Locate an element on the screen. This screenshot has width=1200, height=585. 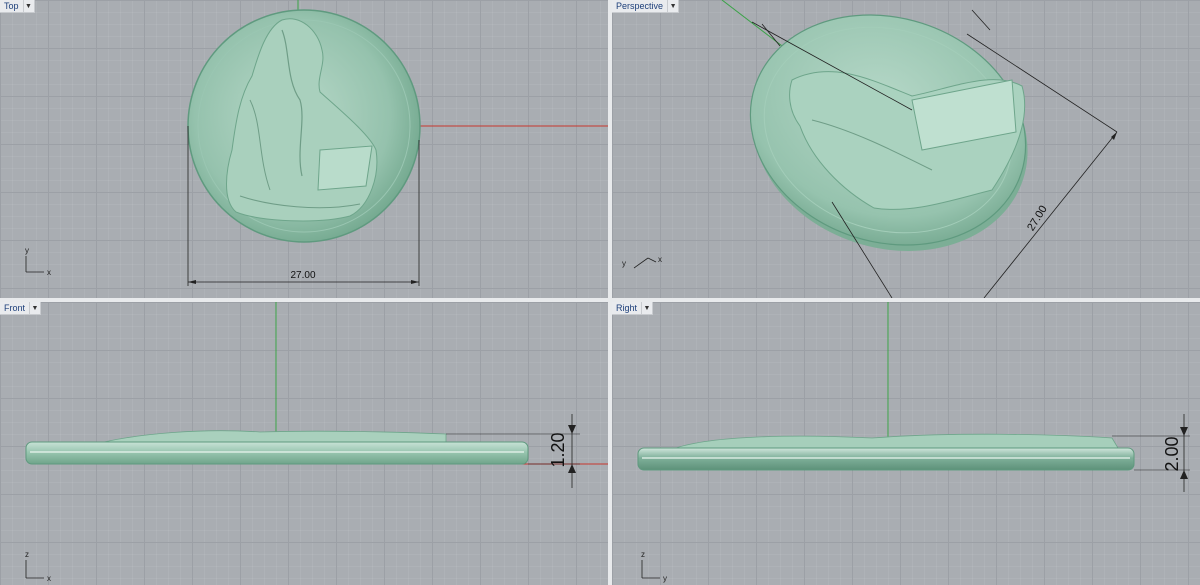
viewport-perspective-tab: Perspective ▼ is located at coordinates (646, 6).